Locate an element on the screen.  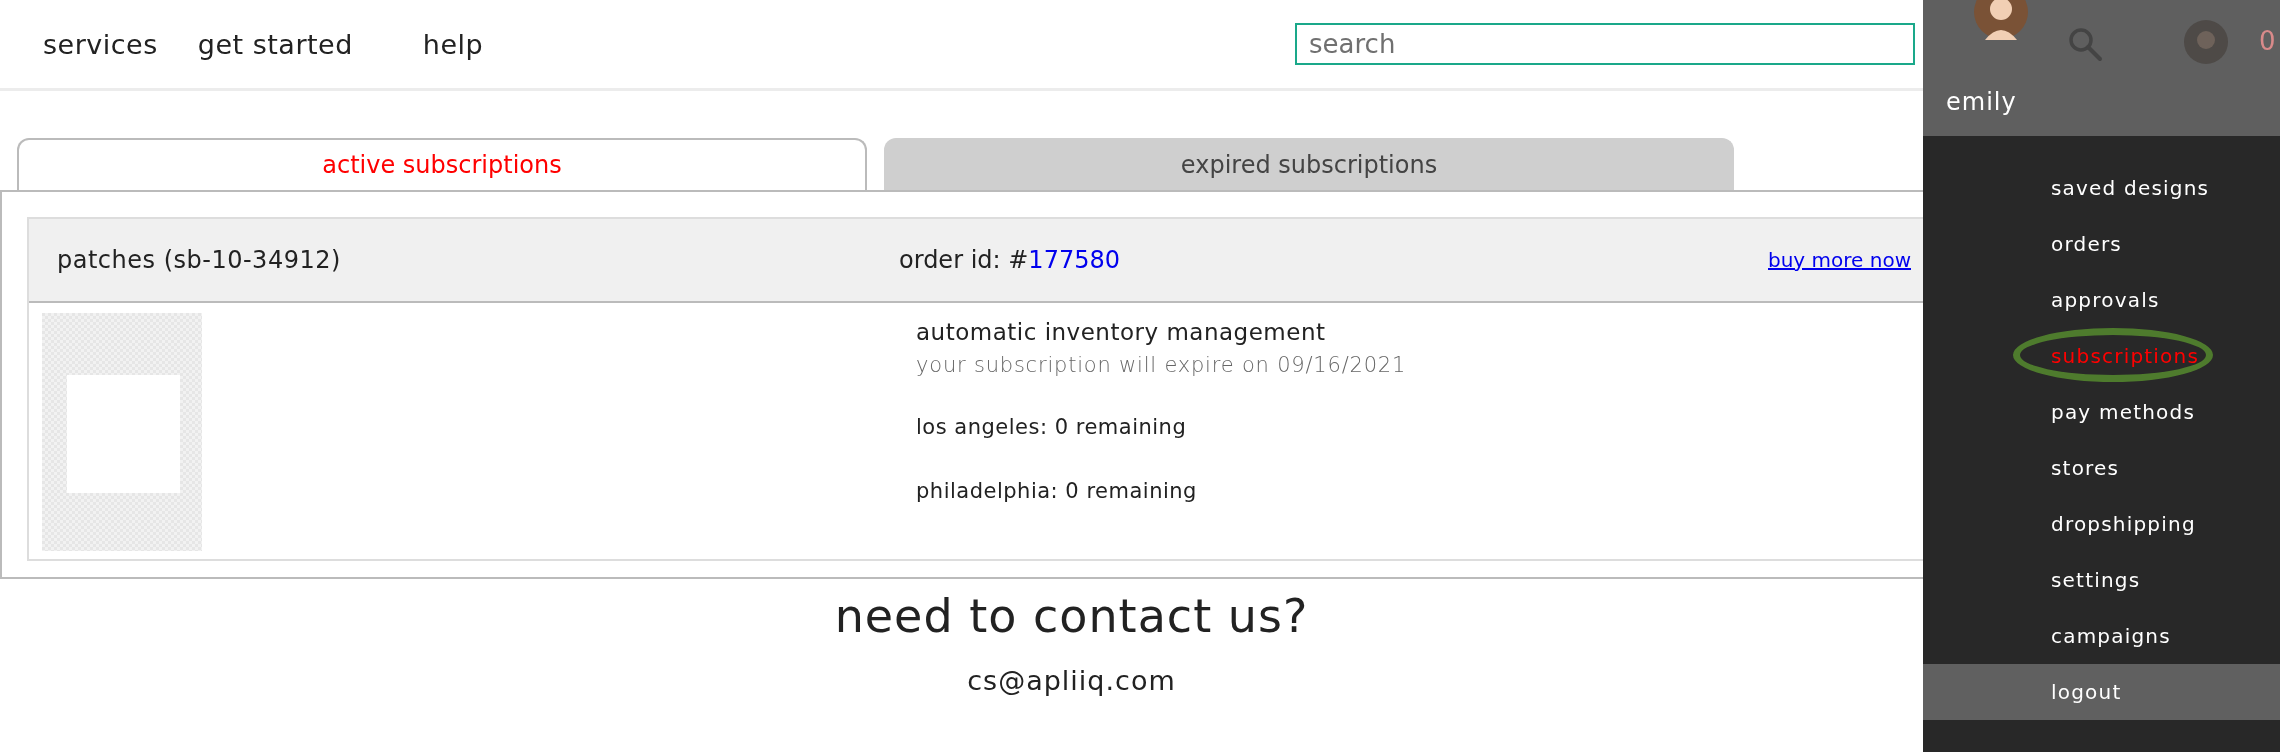
menu-item: approvals is located at coordinates (2105, 300).